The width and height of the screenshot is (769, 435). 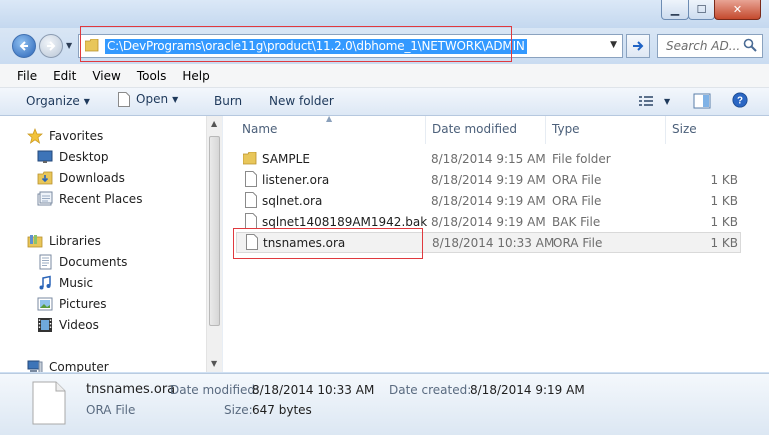 I want to click on nav-downloads: Downloads, so click(x=81, y=178).